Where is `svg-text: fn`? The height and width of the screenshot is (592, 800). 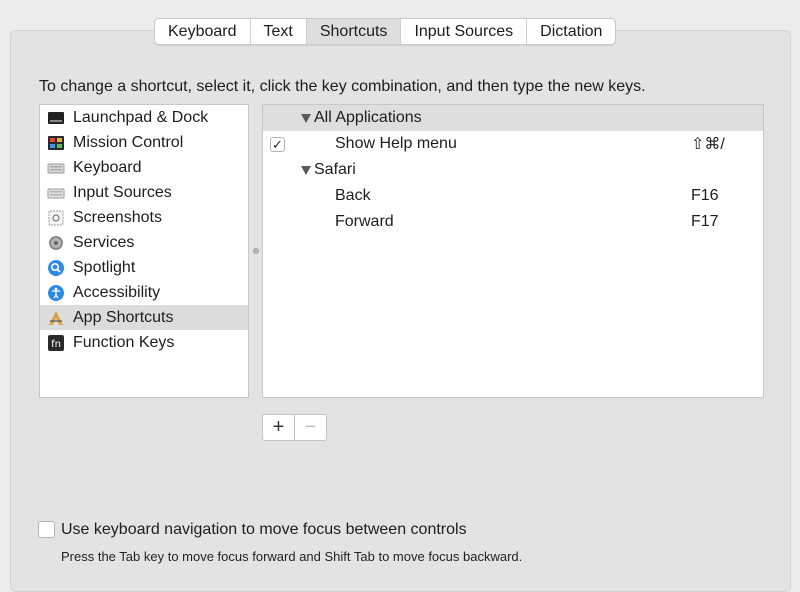 svg-text: fn is located at coordinates (56, 344).